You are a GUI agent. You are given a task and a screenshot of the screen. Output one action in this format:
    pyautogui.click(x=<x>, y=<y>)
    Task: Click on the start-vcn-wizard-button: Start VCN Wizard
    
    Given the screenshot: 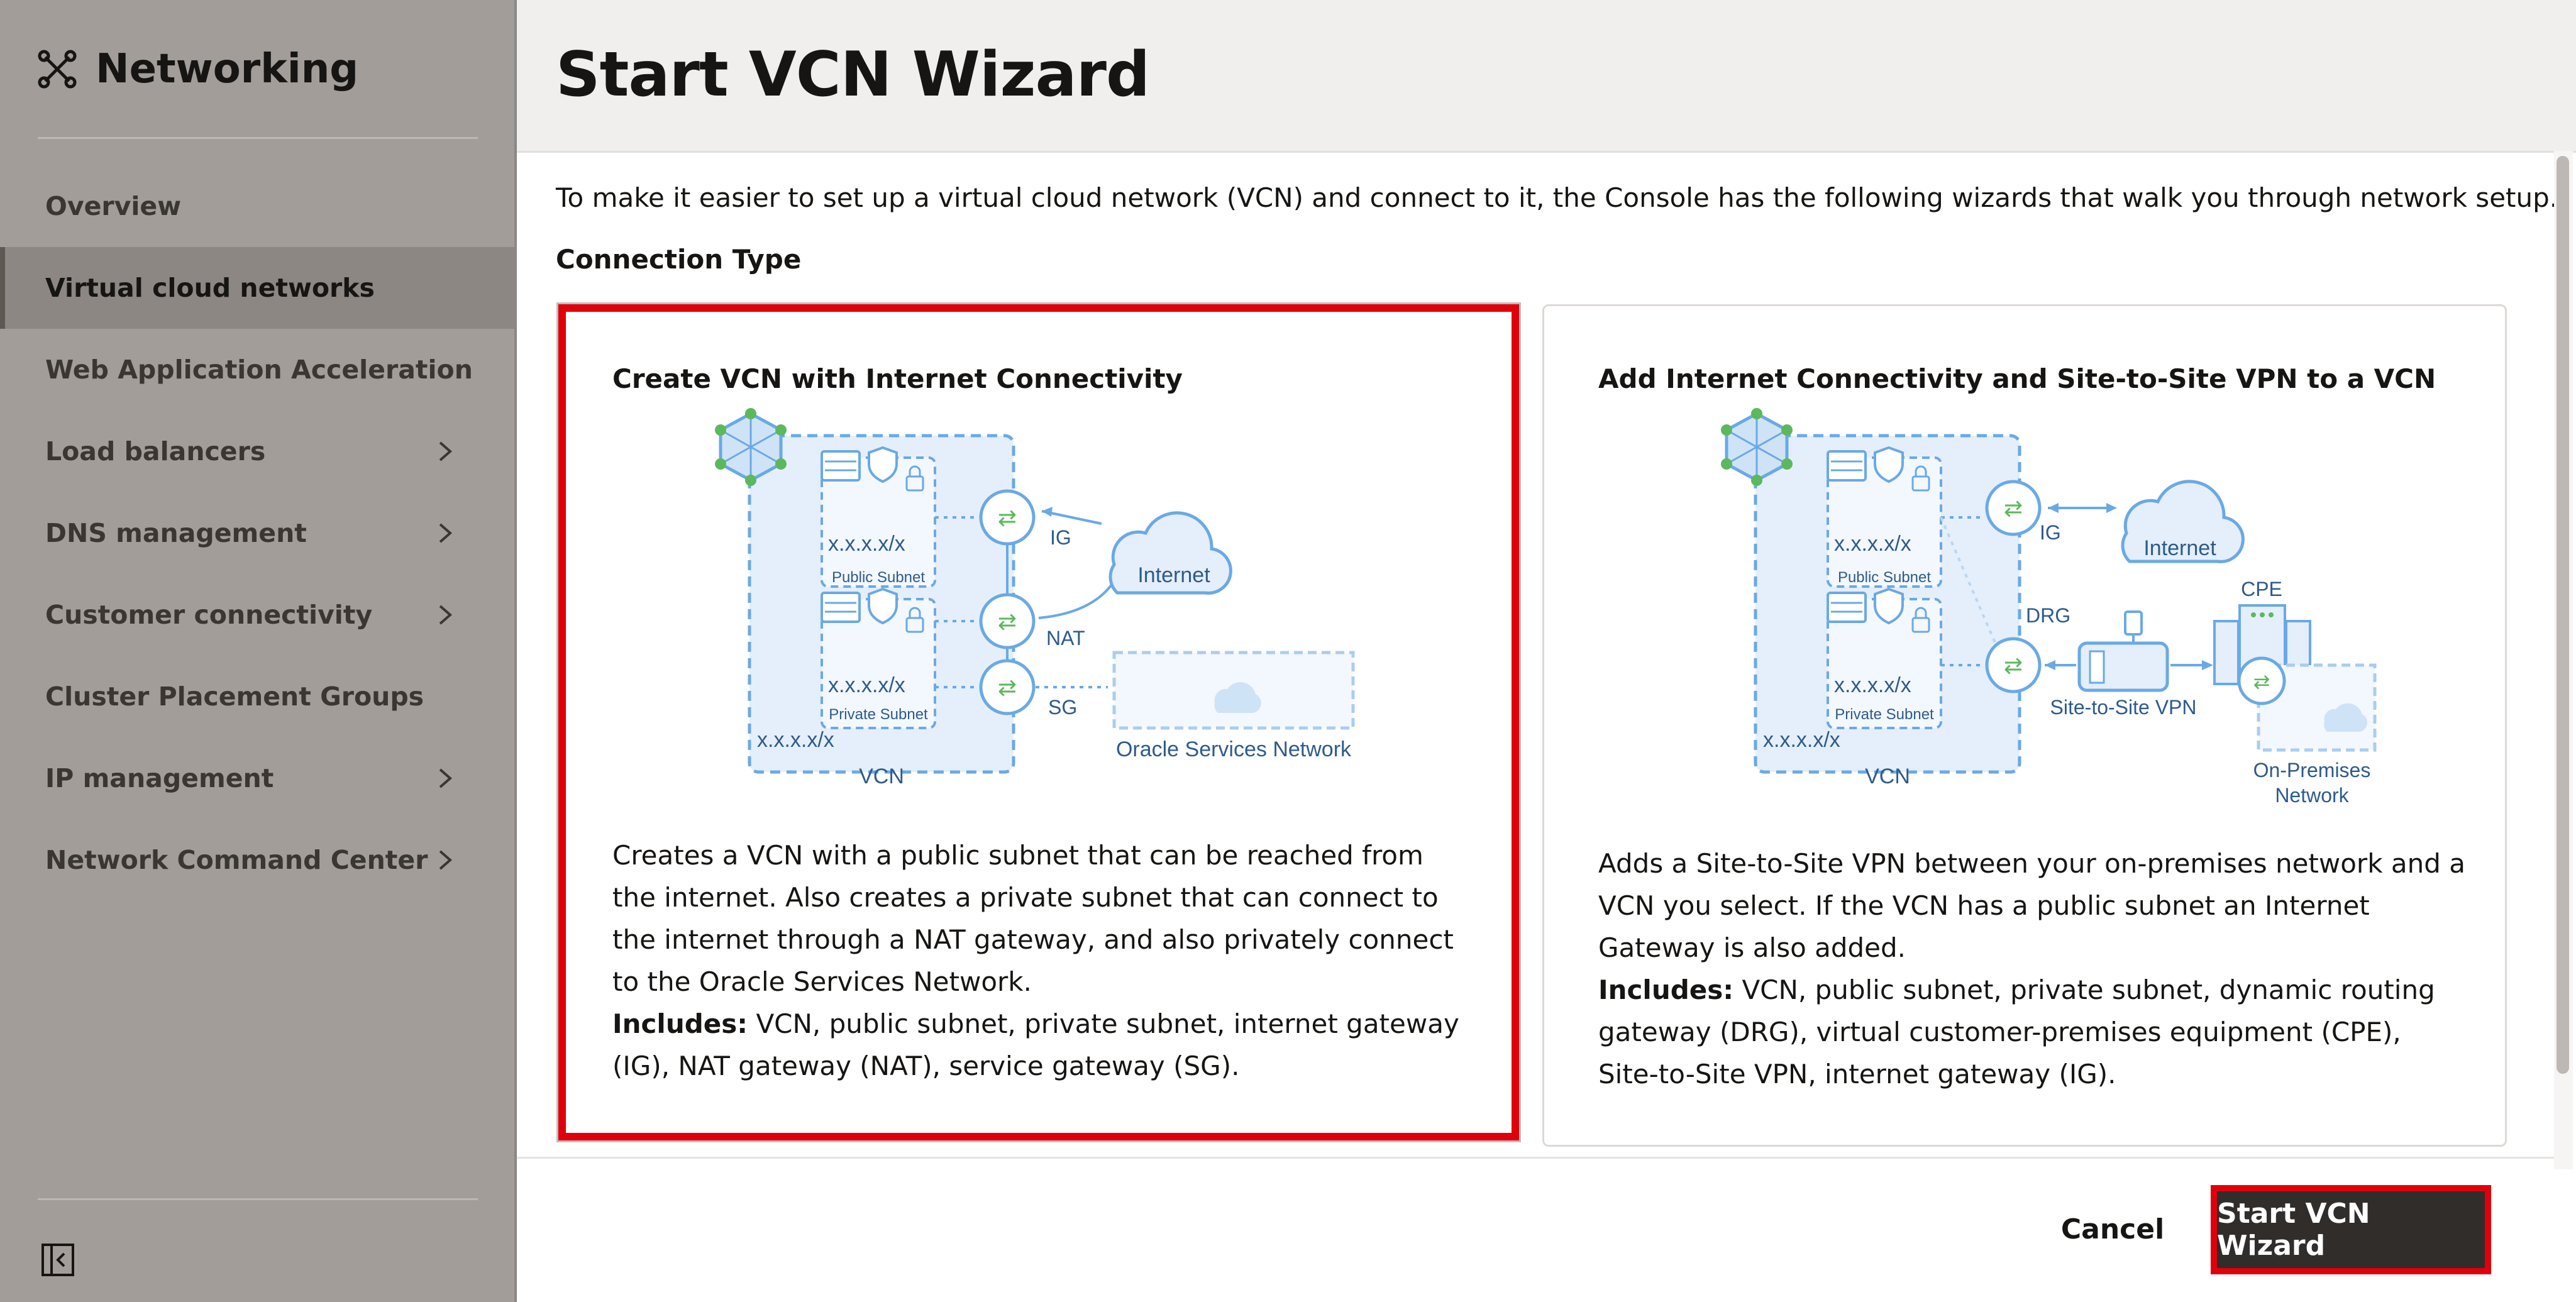 What is the action you would take?
    pyautogui.click(x=2351, y=1230)
    